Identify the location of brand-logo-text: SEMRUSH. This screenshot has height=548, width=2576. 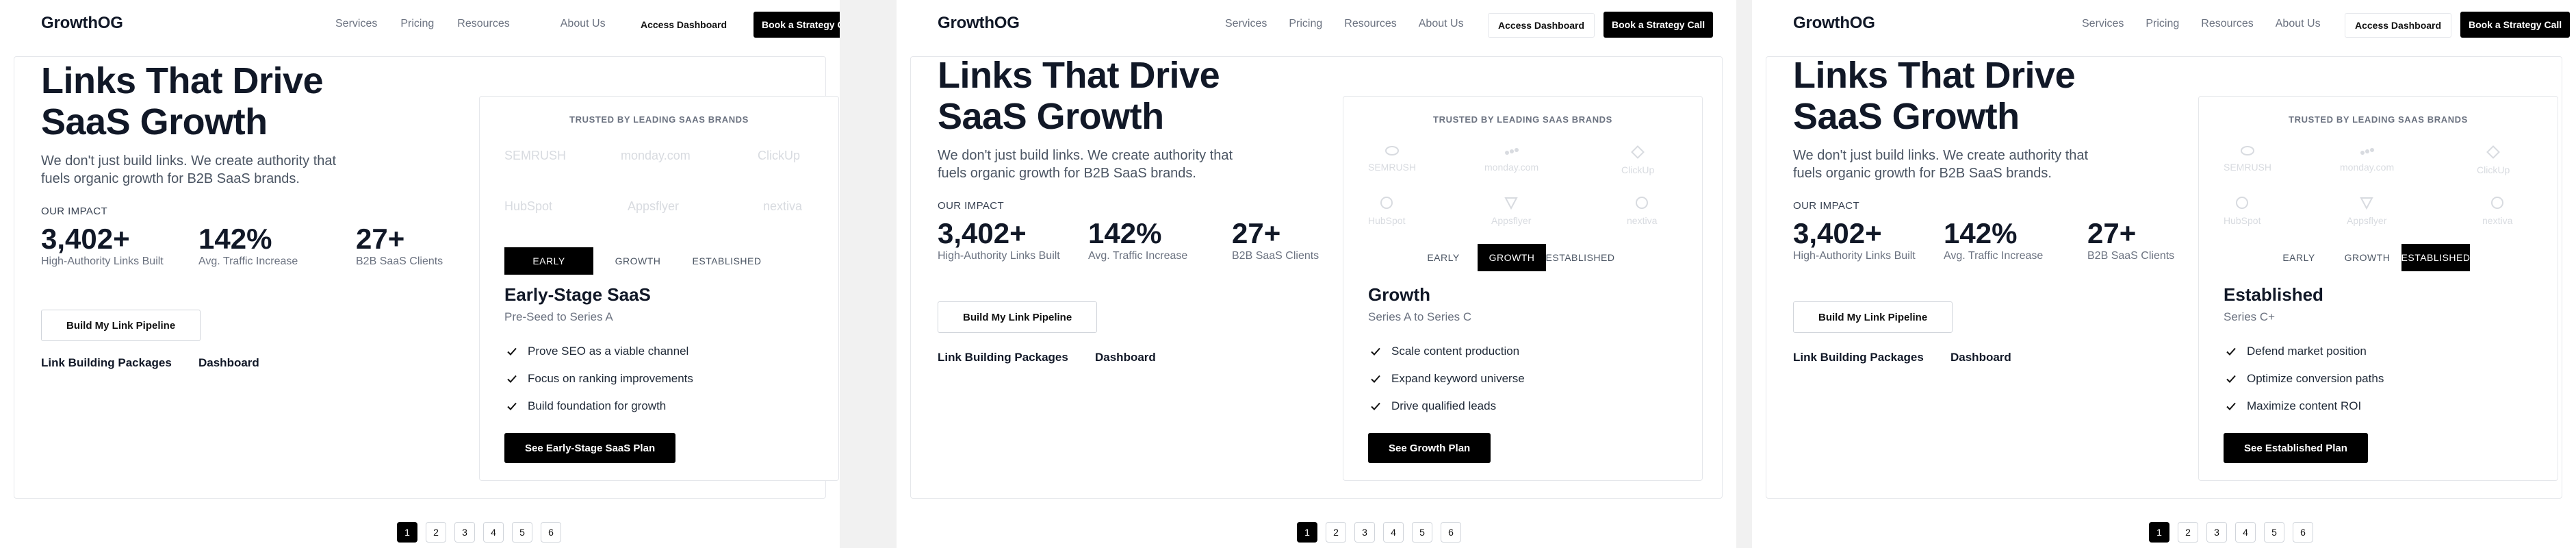
(1392, 168).